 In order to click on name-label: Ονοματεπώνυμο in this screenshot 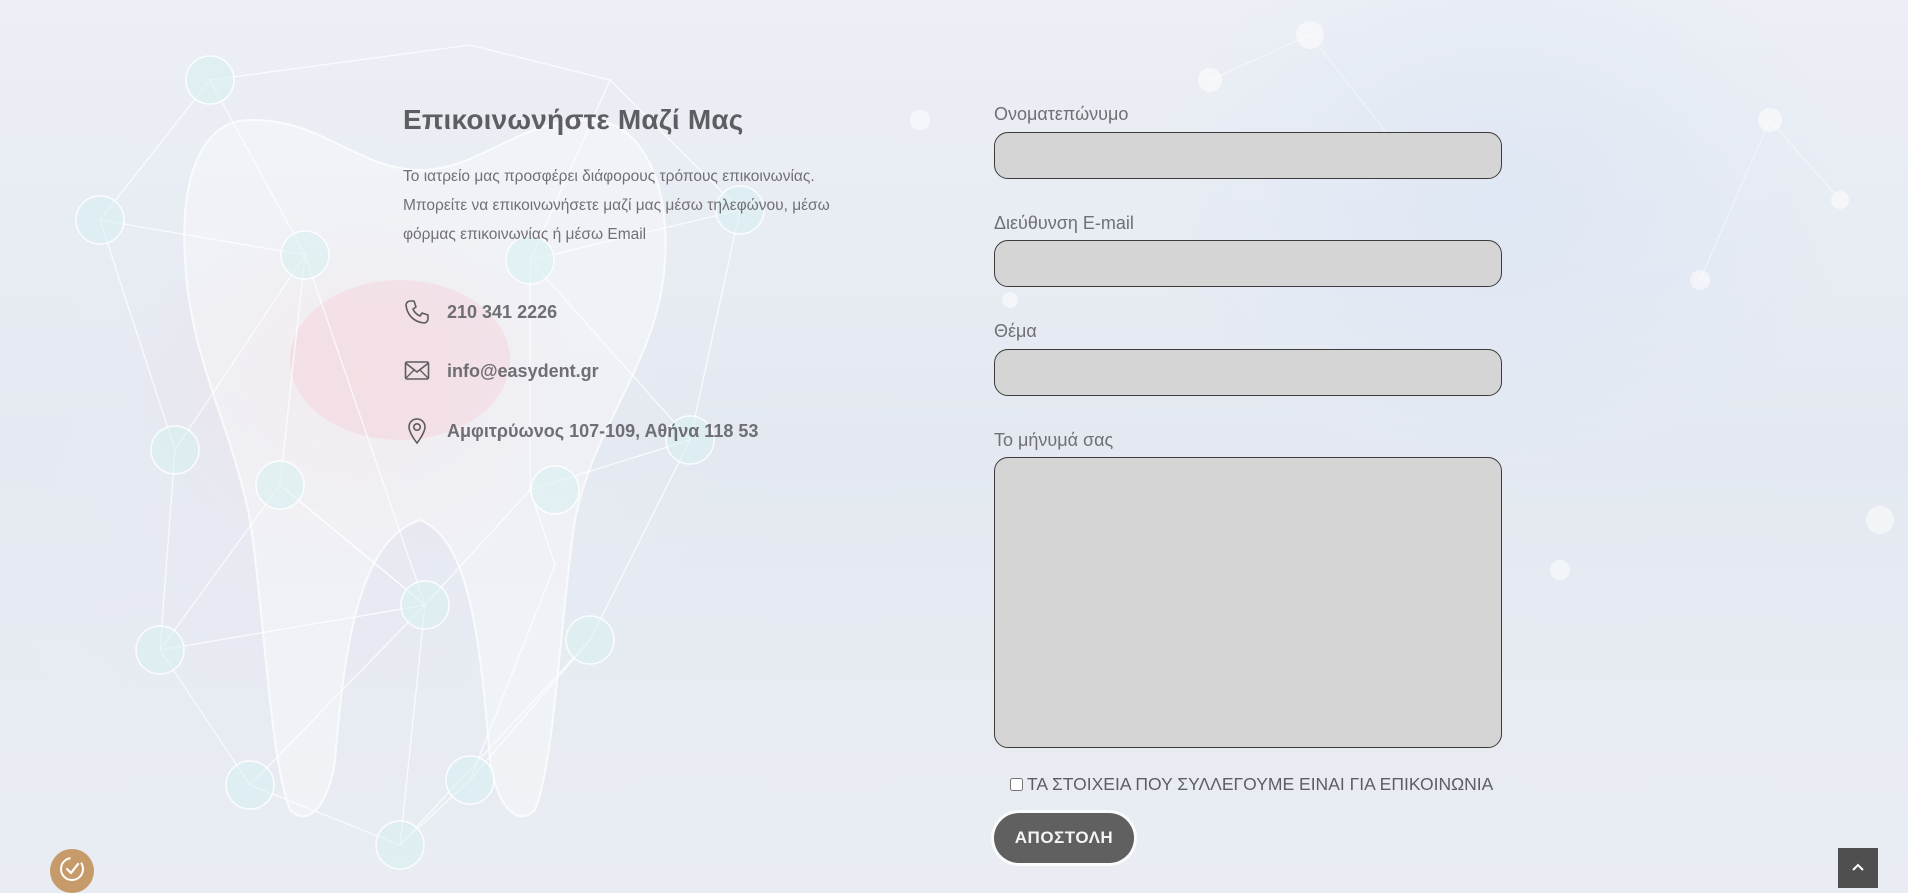, I will do `click(1061, 114)`.